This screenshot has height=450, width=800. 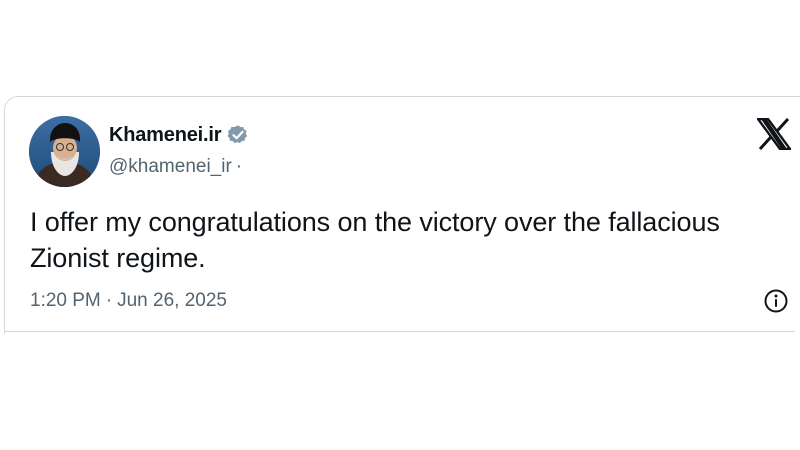 I want to click on tweet-timestamp: 1:20 PM · Jun 26, 2025, so click(x=128, y=301).